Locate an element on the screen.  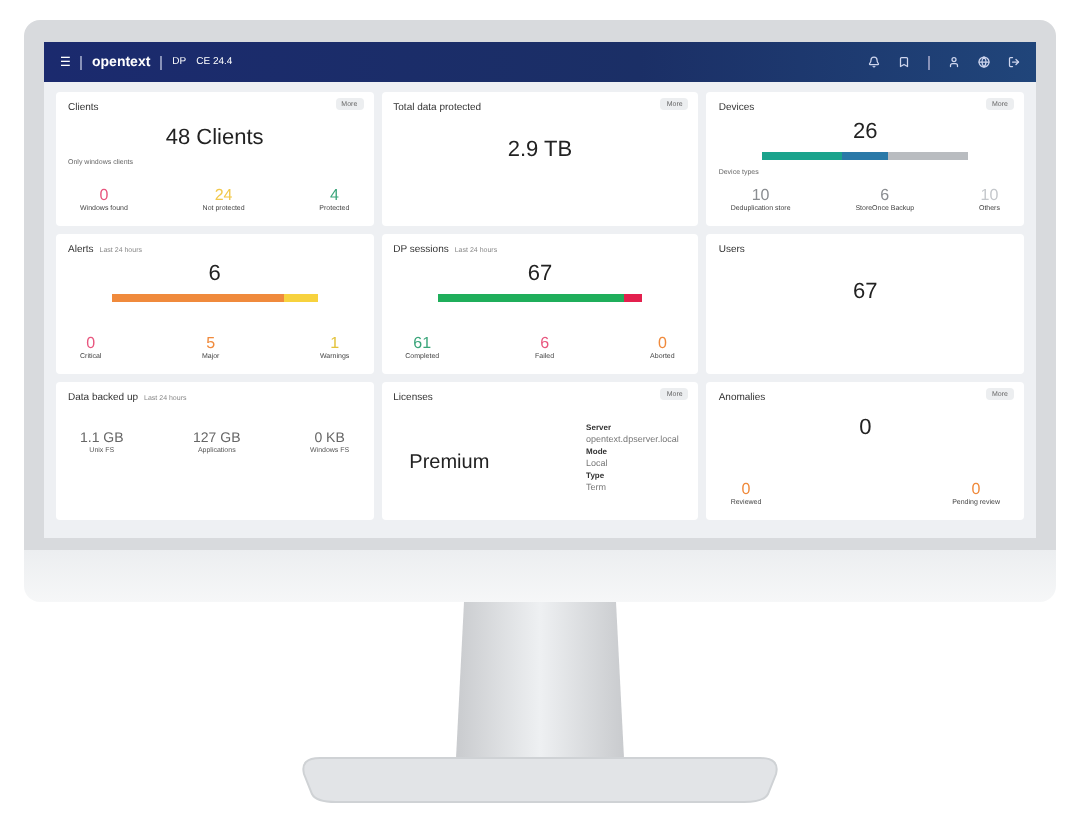
license-name: Premium is located at coordinates (449, 463).